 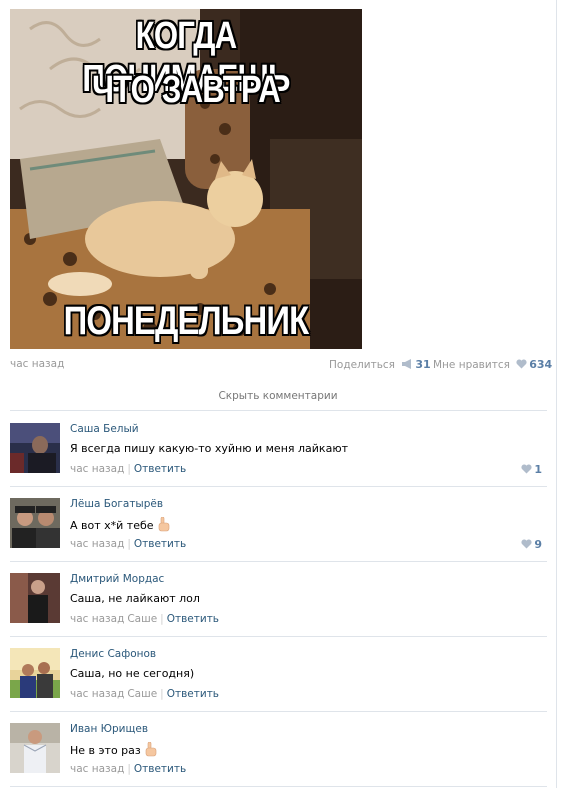 I want to click on comment-text: Не в это раз, so click(x=105, y=750).